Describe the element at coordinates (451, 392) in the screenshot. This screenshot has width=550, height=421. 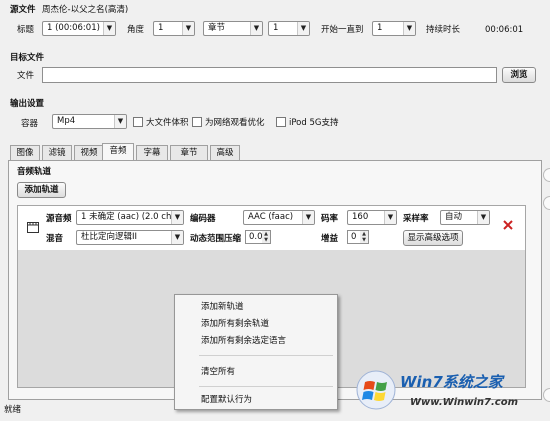
I see `watermark: Win7系统之家 Www.Winwin7.com` at that location.